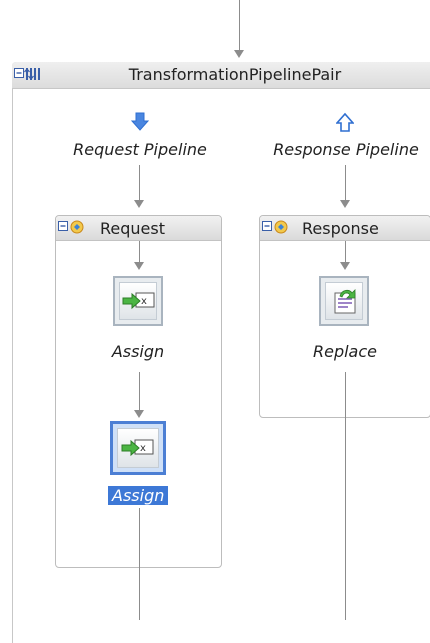 This screenshot has width=430, height=643. I want to click on response-pipeline-label: Response Pipeline, so click(346, 149).